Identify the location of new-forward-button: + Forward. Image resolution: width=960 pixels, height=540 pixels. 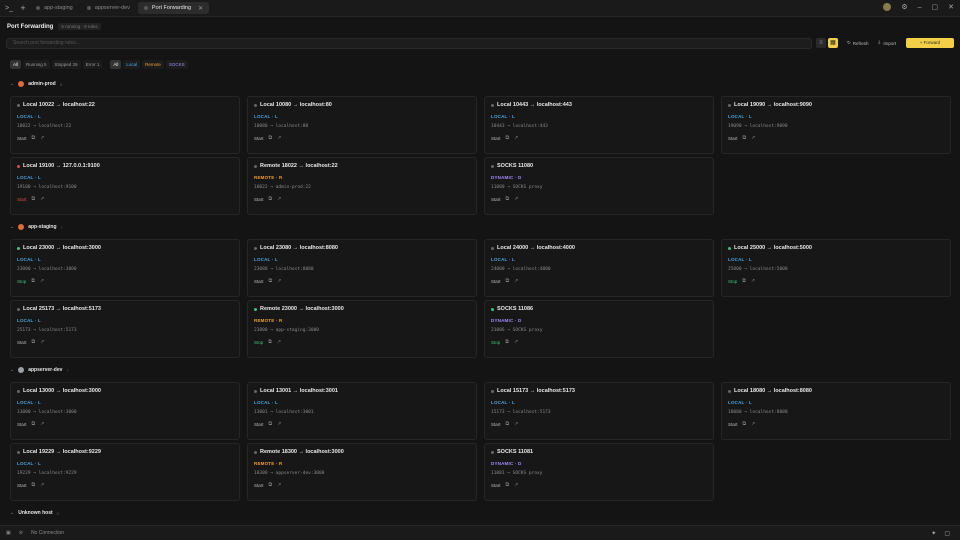
(930, 43).